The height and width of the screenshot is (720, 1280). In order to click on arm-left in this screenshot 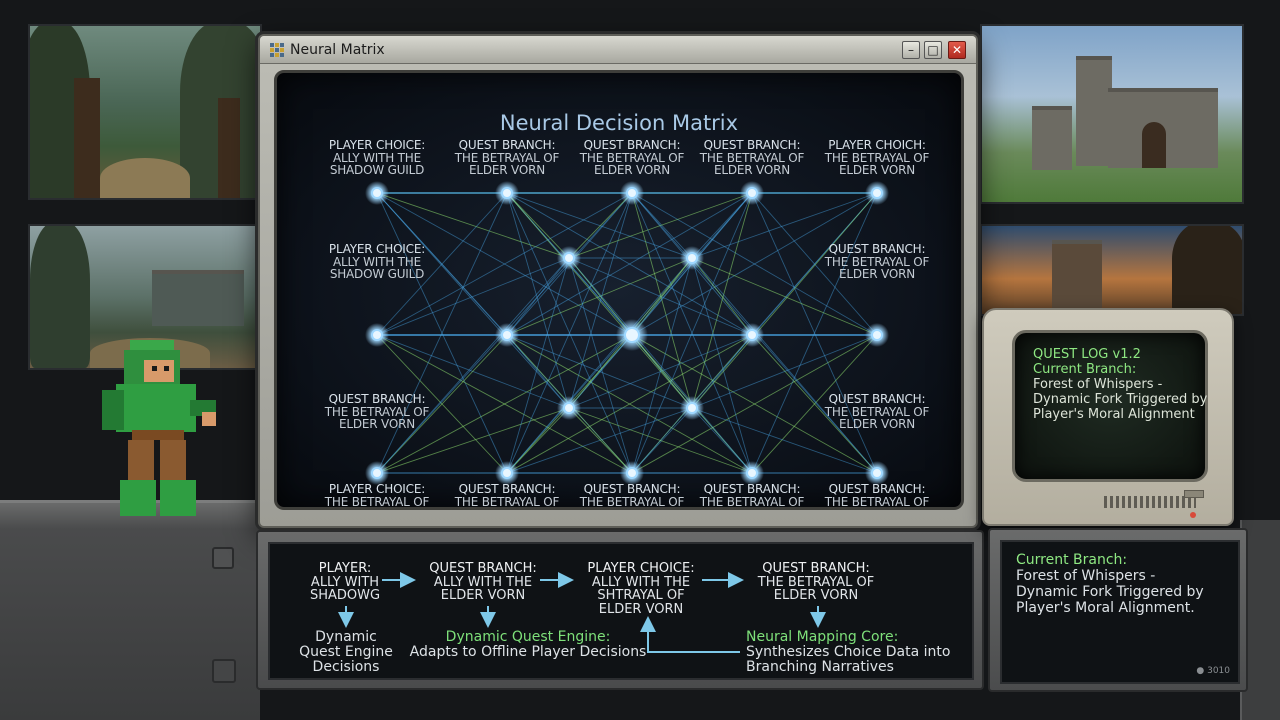, I will do `click(113, 410)`.